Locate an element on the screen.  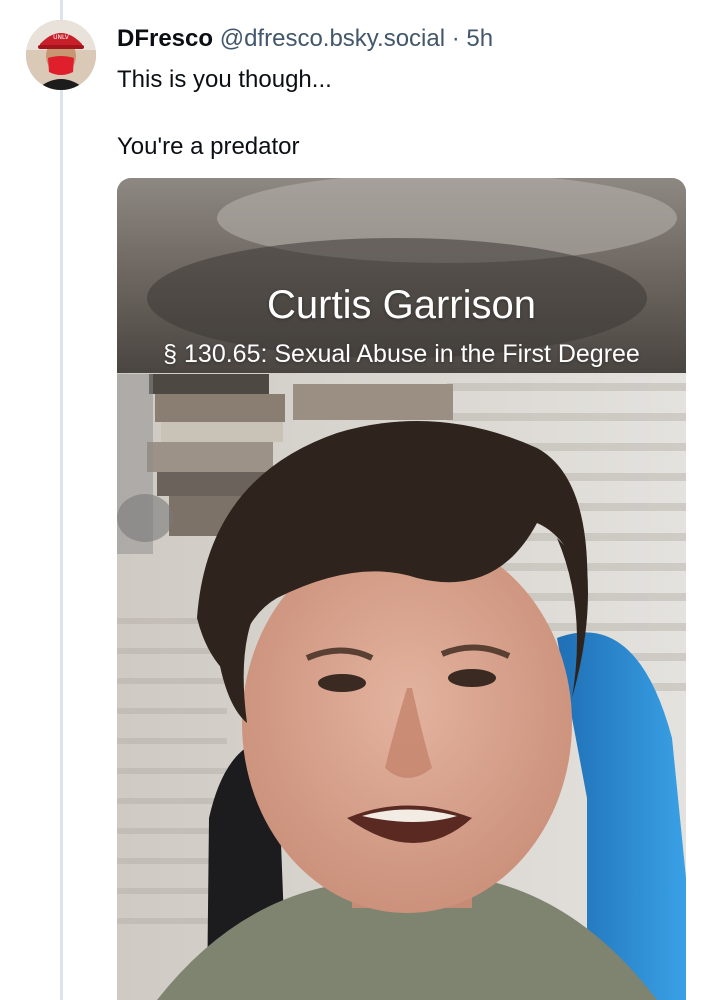
handle: @dfresco.bsky.social is located at coordinates (332, 38).